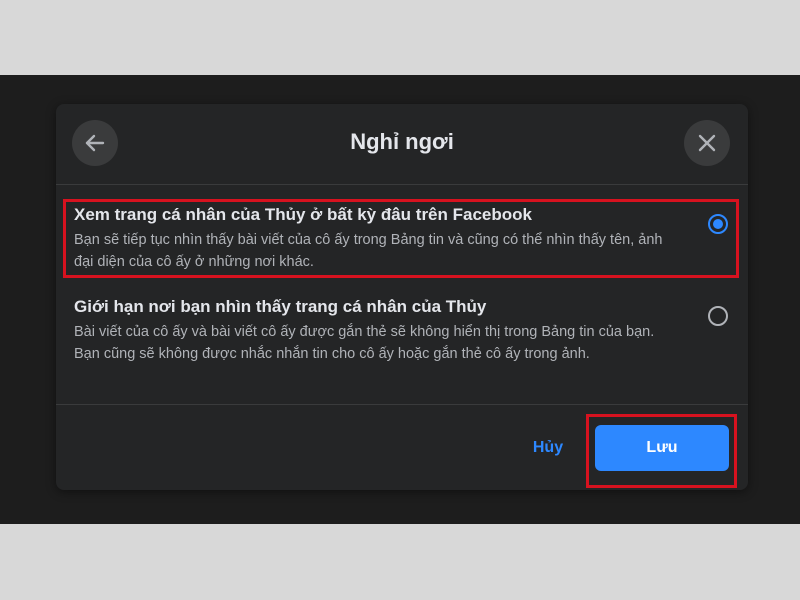  I want to click on close-icon, so click(707, 143).